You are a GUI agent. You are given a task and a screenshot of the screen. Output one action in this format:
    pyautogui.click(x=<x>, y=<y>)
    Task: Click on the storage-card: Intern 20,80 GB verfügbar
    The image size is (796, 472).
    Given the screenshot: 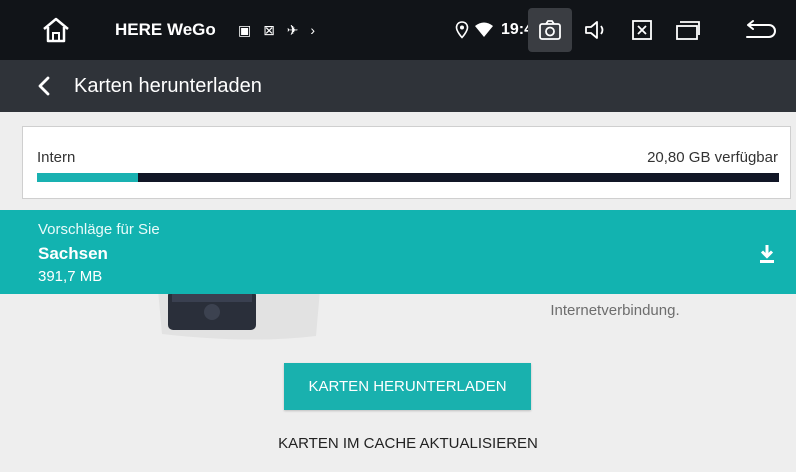 What is the action you would take?
    pyautogui.click(x=406, y=162)
    